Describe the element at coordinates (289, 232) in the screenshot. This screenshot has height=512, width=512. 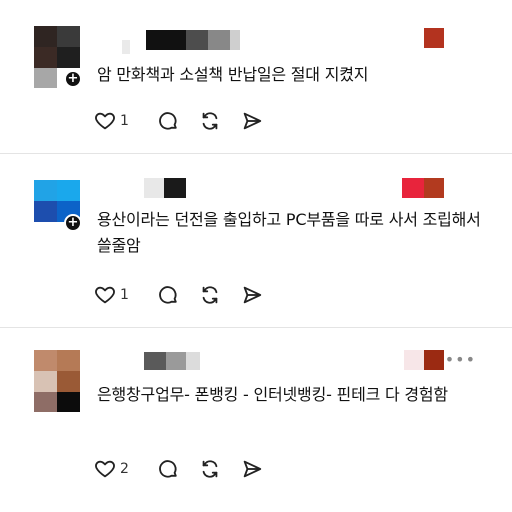
I see `post-text: 용산이라는 던전을 출입하고 PC부품을 따로 사서 조립해서 쓸줄암` at that location.